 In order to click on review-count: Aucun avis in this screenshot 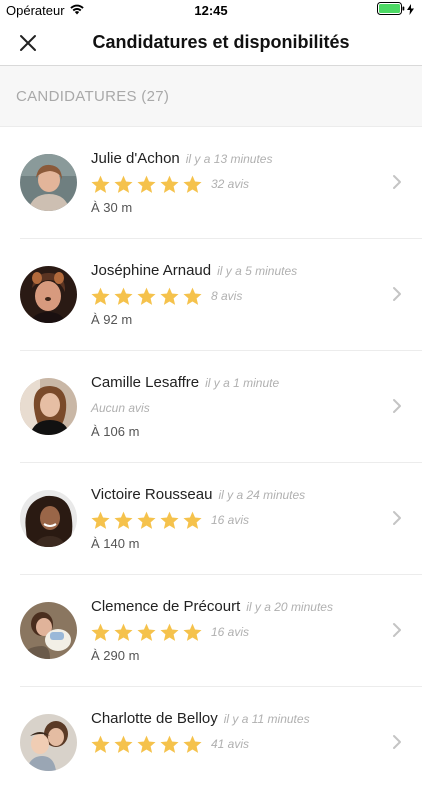, I will do `click(120, 408)`.